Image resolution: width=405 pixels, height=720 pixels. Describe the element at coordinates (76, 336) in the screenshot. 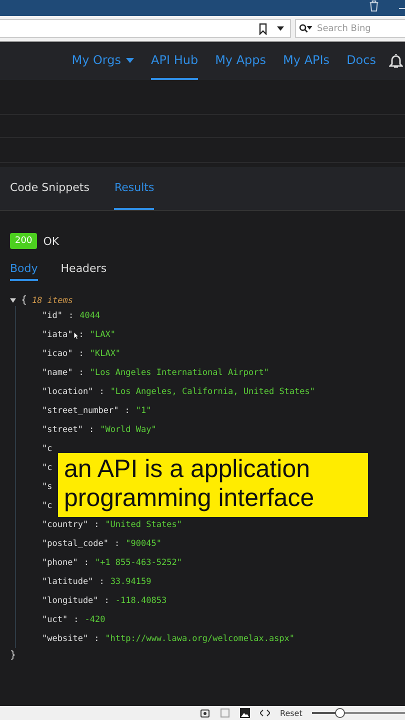

I see `mouse-cursor-icon` at that location.